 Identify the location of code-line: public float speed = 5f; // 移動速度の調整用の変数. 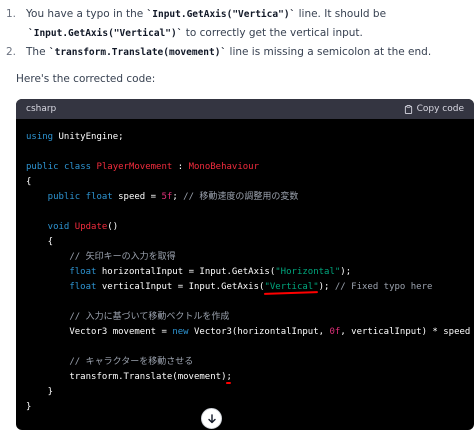
(162, 197).